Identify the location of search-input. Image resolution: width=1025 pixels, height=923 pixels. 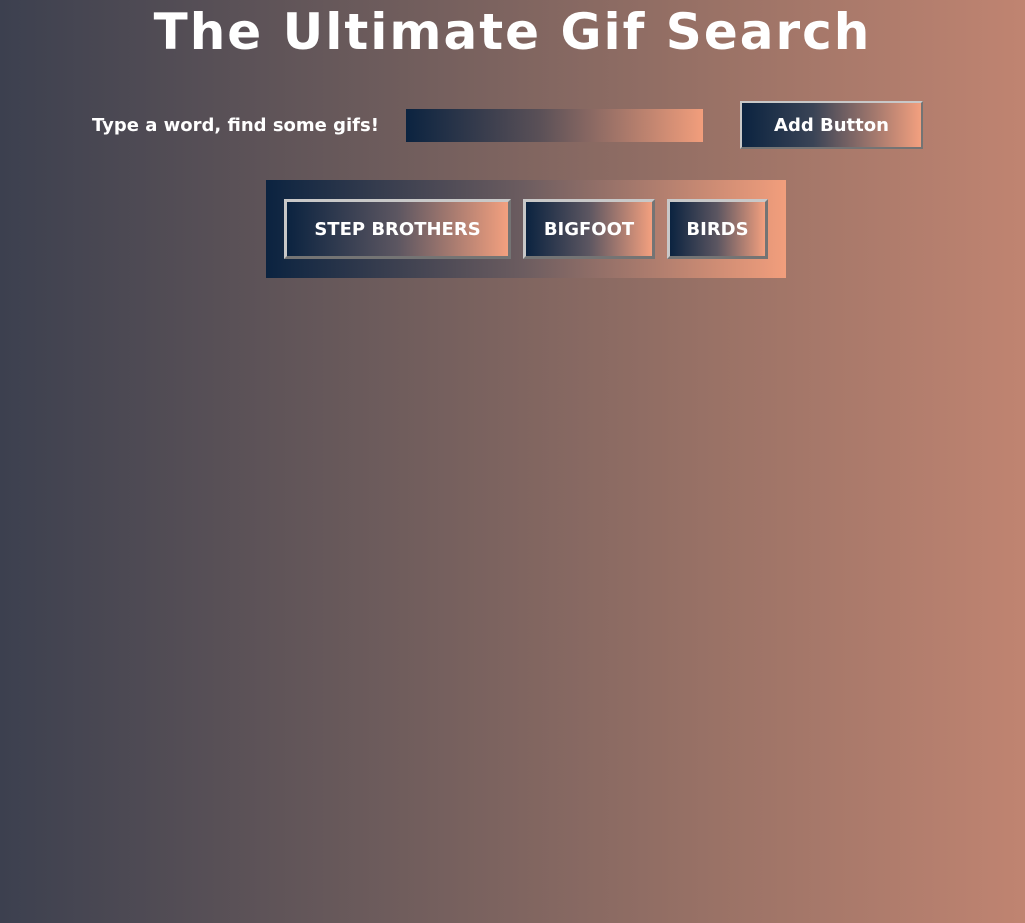
(554, 125).